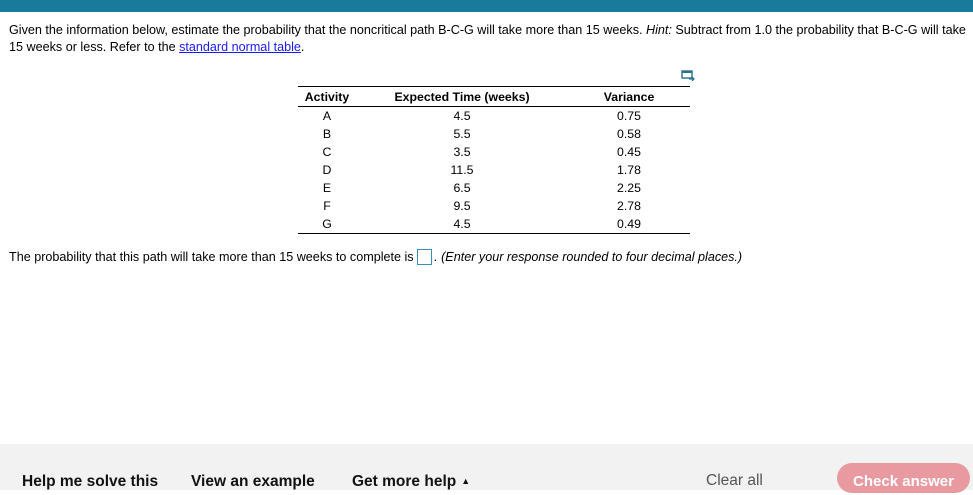 This screenshot has height=495, width=973. I want to click on activity-cell: C, so click(327, 152).